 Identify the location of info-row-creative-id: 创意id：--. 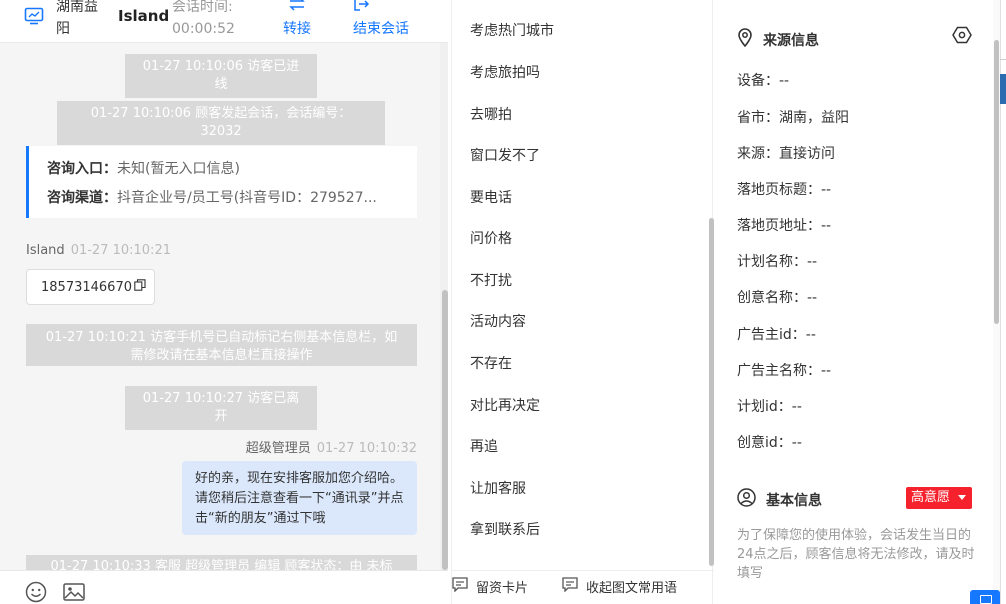
(769, 443).